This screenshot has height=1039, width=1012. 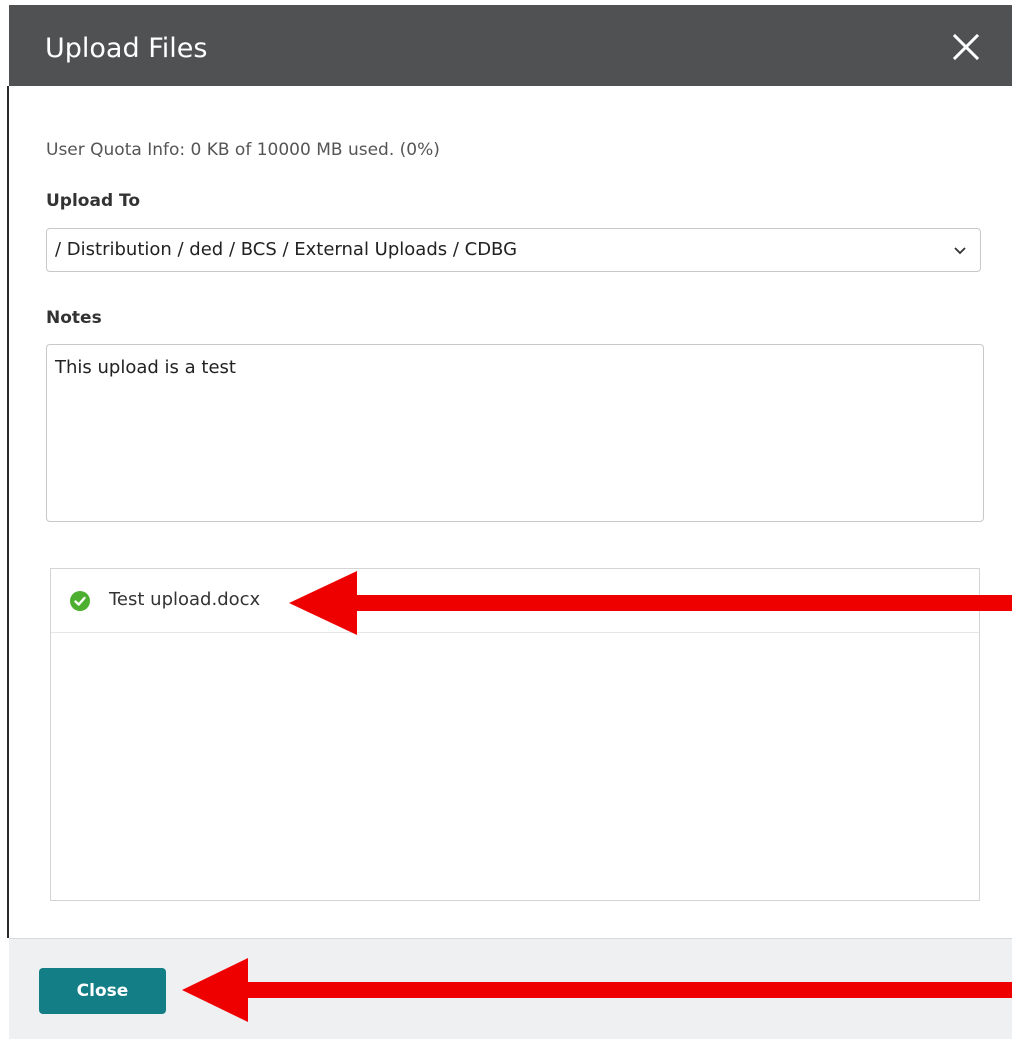 I want to click on close-icon, so click(x=966, y=47).